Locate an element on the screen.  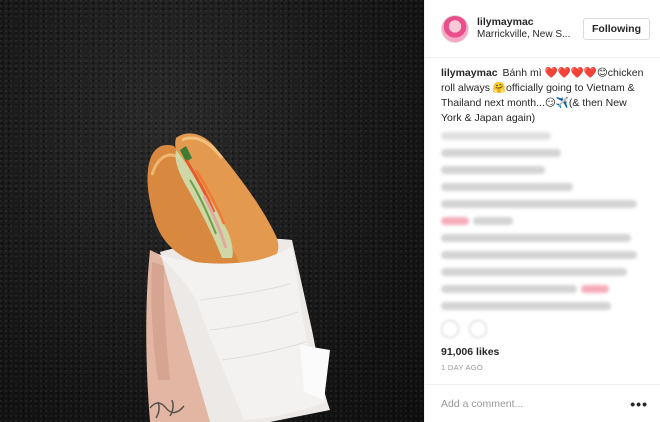
more-options-icon: ••• is located at coordinates (639, 404).